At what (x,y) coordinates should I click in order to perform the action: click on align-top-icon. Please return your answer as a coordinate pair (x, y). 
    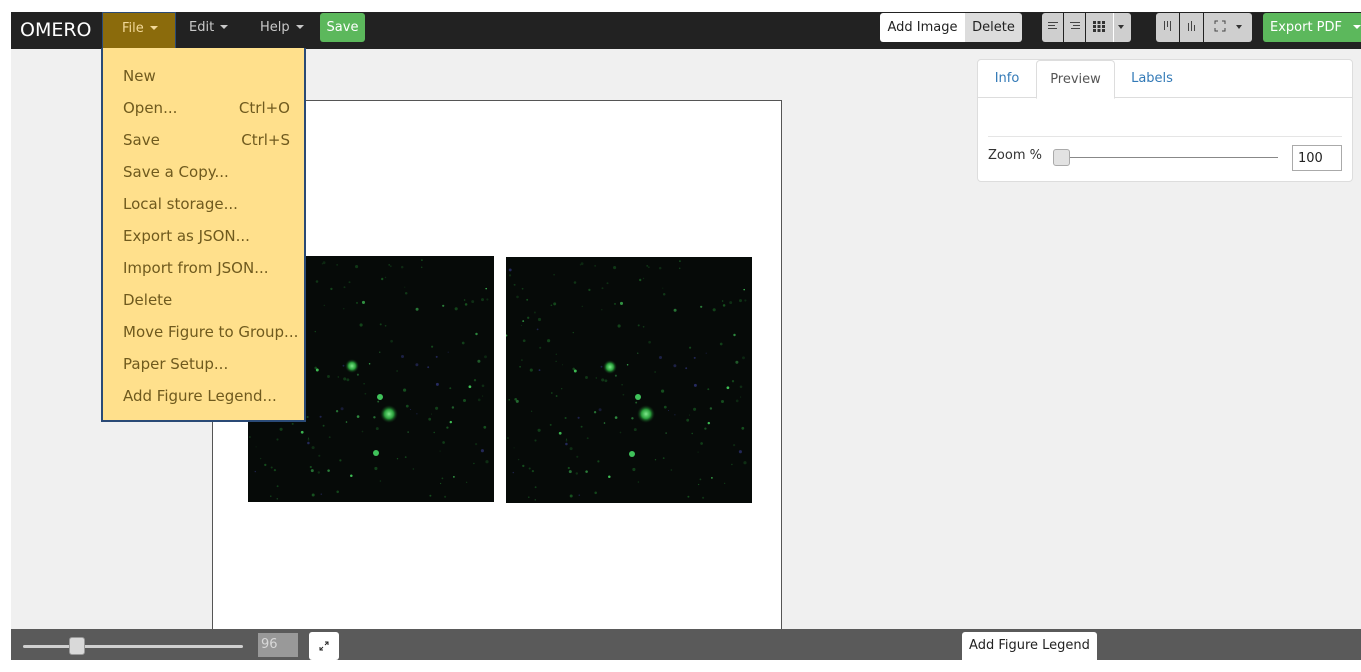
    Looking at the image, I should click on (1168, 22).